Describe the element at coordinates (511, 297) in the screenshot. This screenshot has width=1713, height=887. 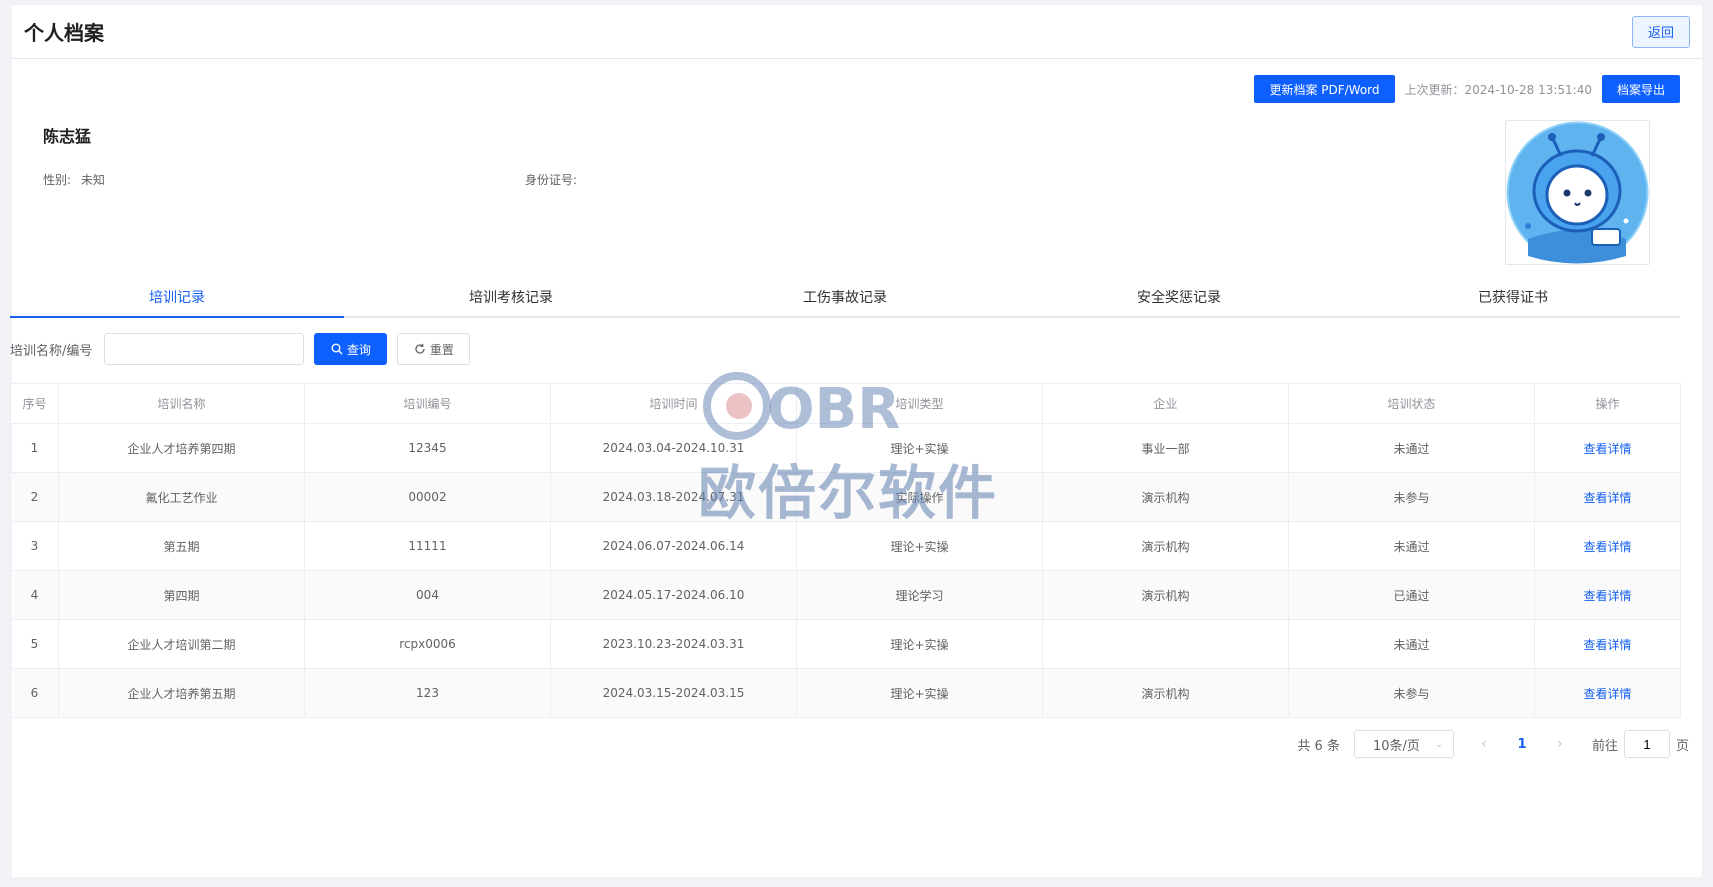
I see `tab-training-assessment: 培训考核记录` at that location.